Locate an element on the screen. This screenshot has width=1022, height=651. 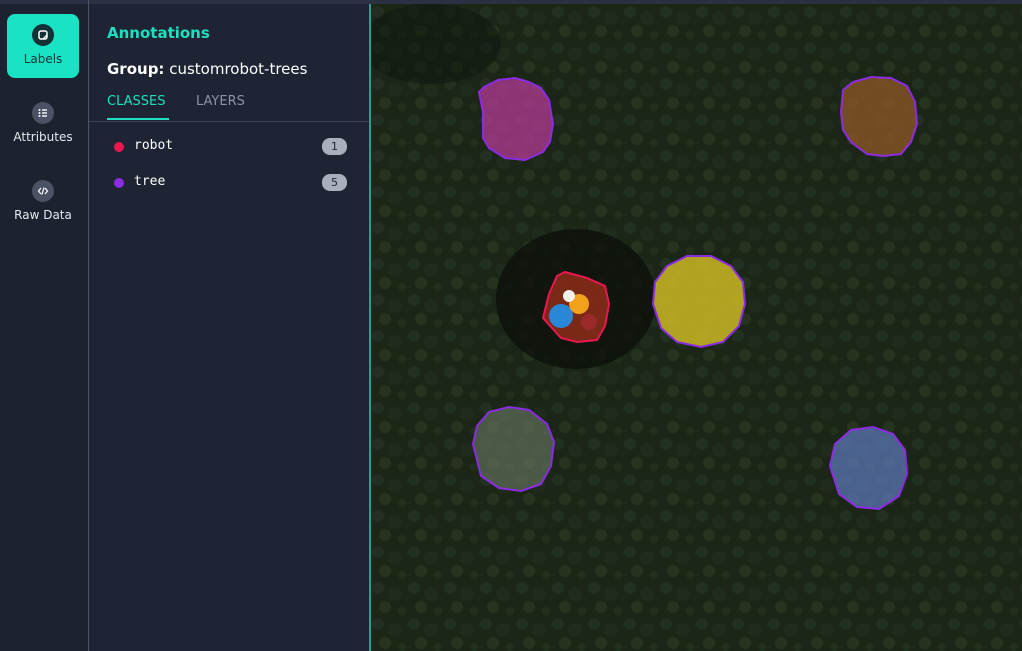
group-value: customrobot-trees is located at coordinates (238, 69).